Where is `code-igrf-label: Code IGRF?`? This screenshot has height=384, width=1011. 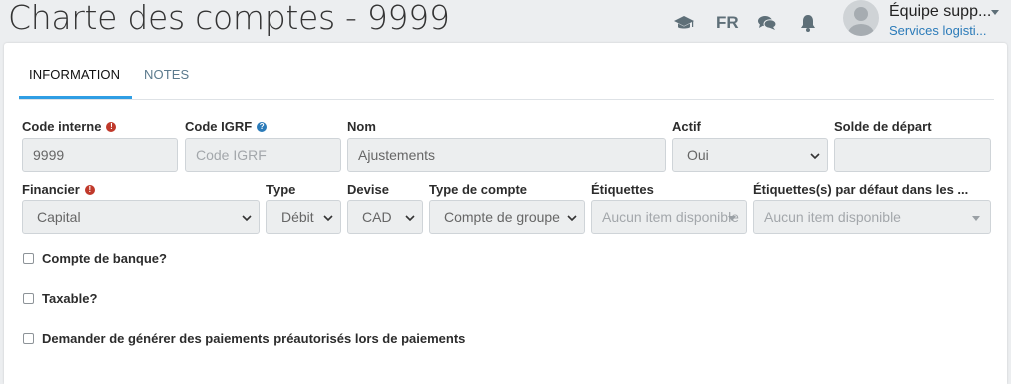 code-igrf-label: Code IGRF? is located at coordinates (226, 126).